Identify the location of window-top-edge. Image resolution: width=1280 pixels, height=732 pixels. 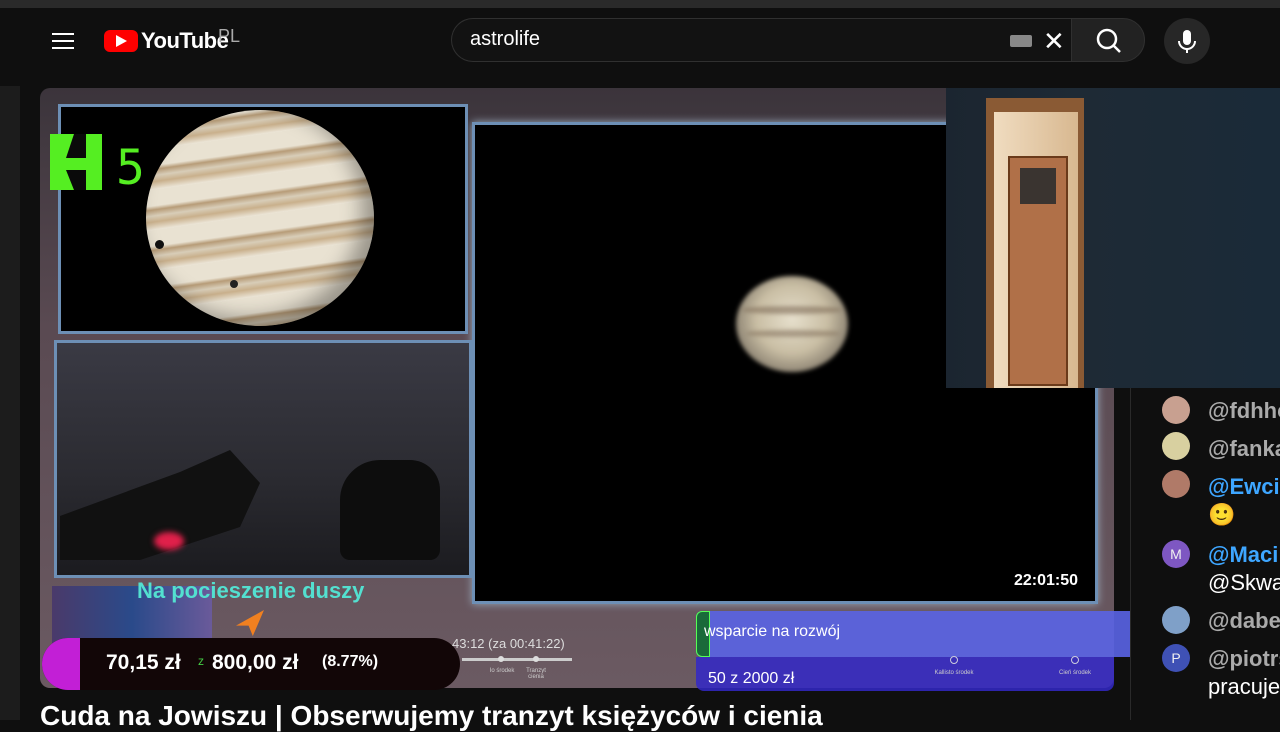
(640, 4).